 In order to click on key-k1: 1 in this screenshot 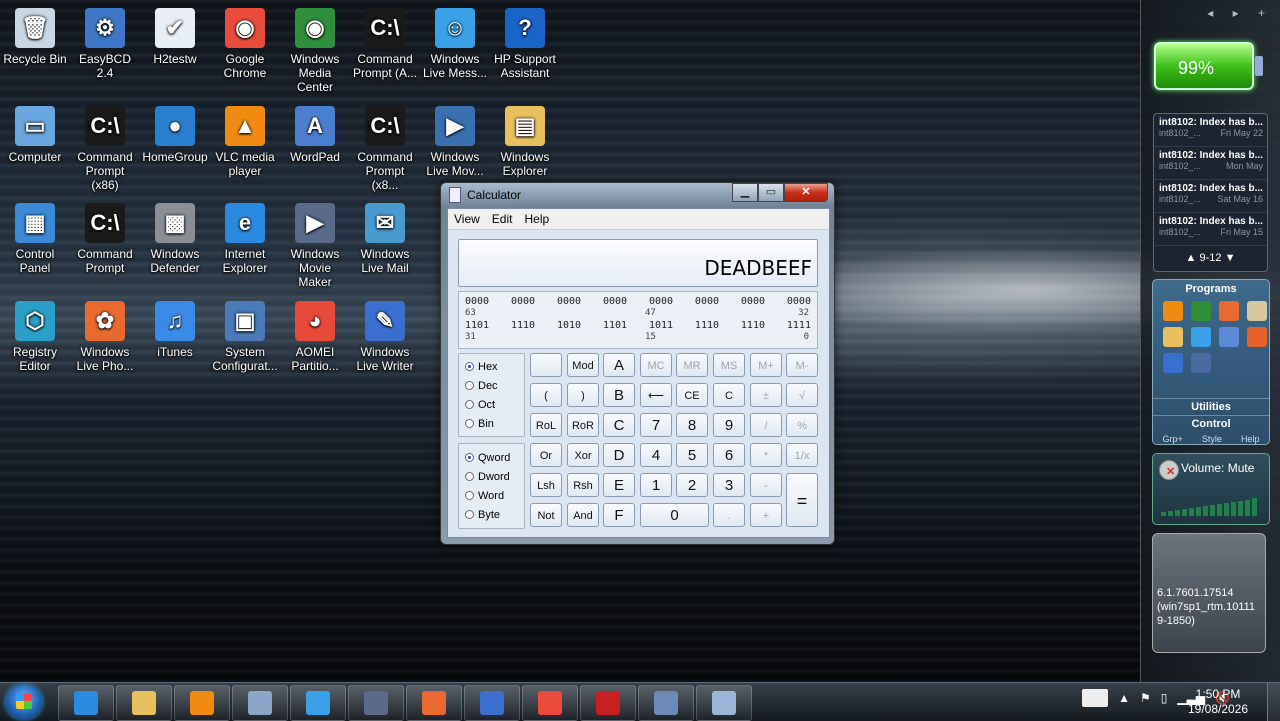, I will do `click(656, 485)`.